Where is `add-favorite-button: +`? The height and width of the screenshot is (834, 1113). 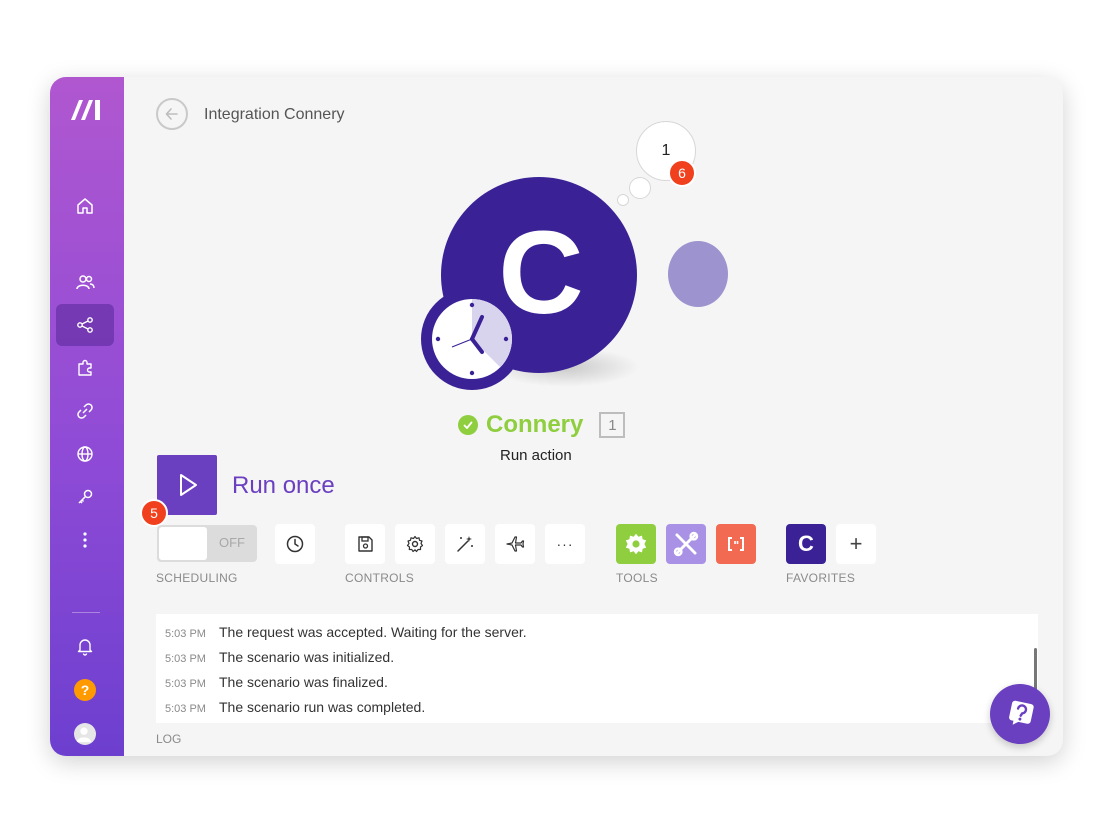 add-favorite-button: + is located at coordinates (856, 544).